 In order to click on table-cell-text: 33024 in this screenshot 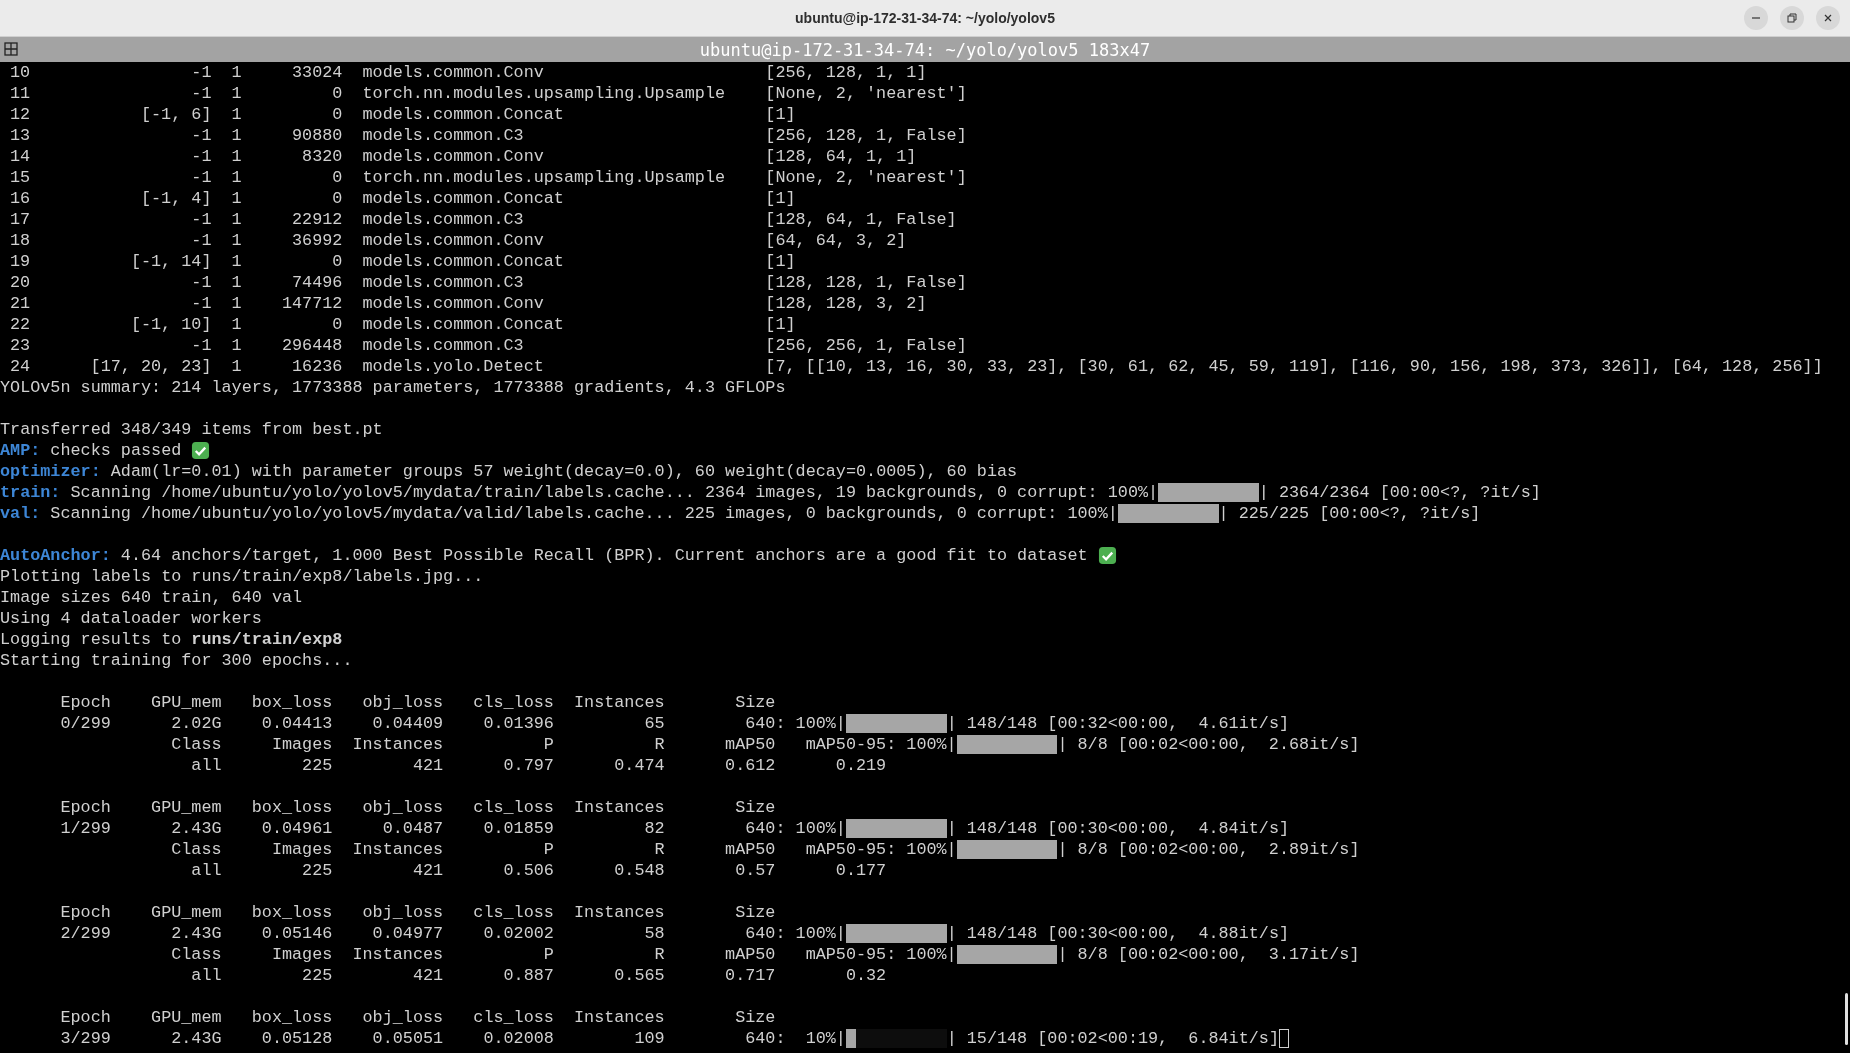, I will do `click(317, 72)`.